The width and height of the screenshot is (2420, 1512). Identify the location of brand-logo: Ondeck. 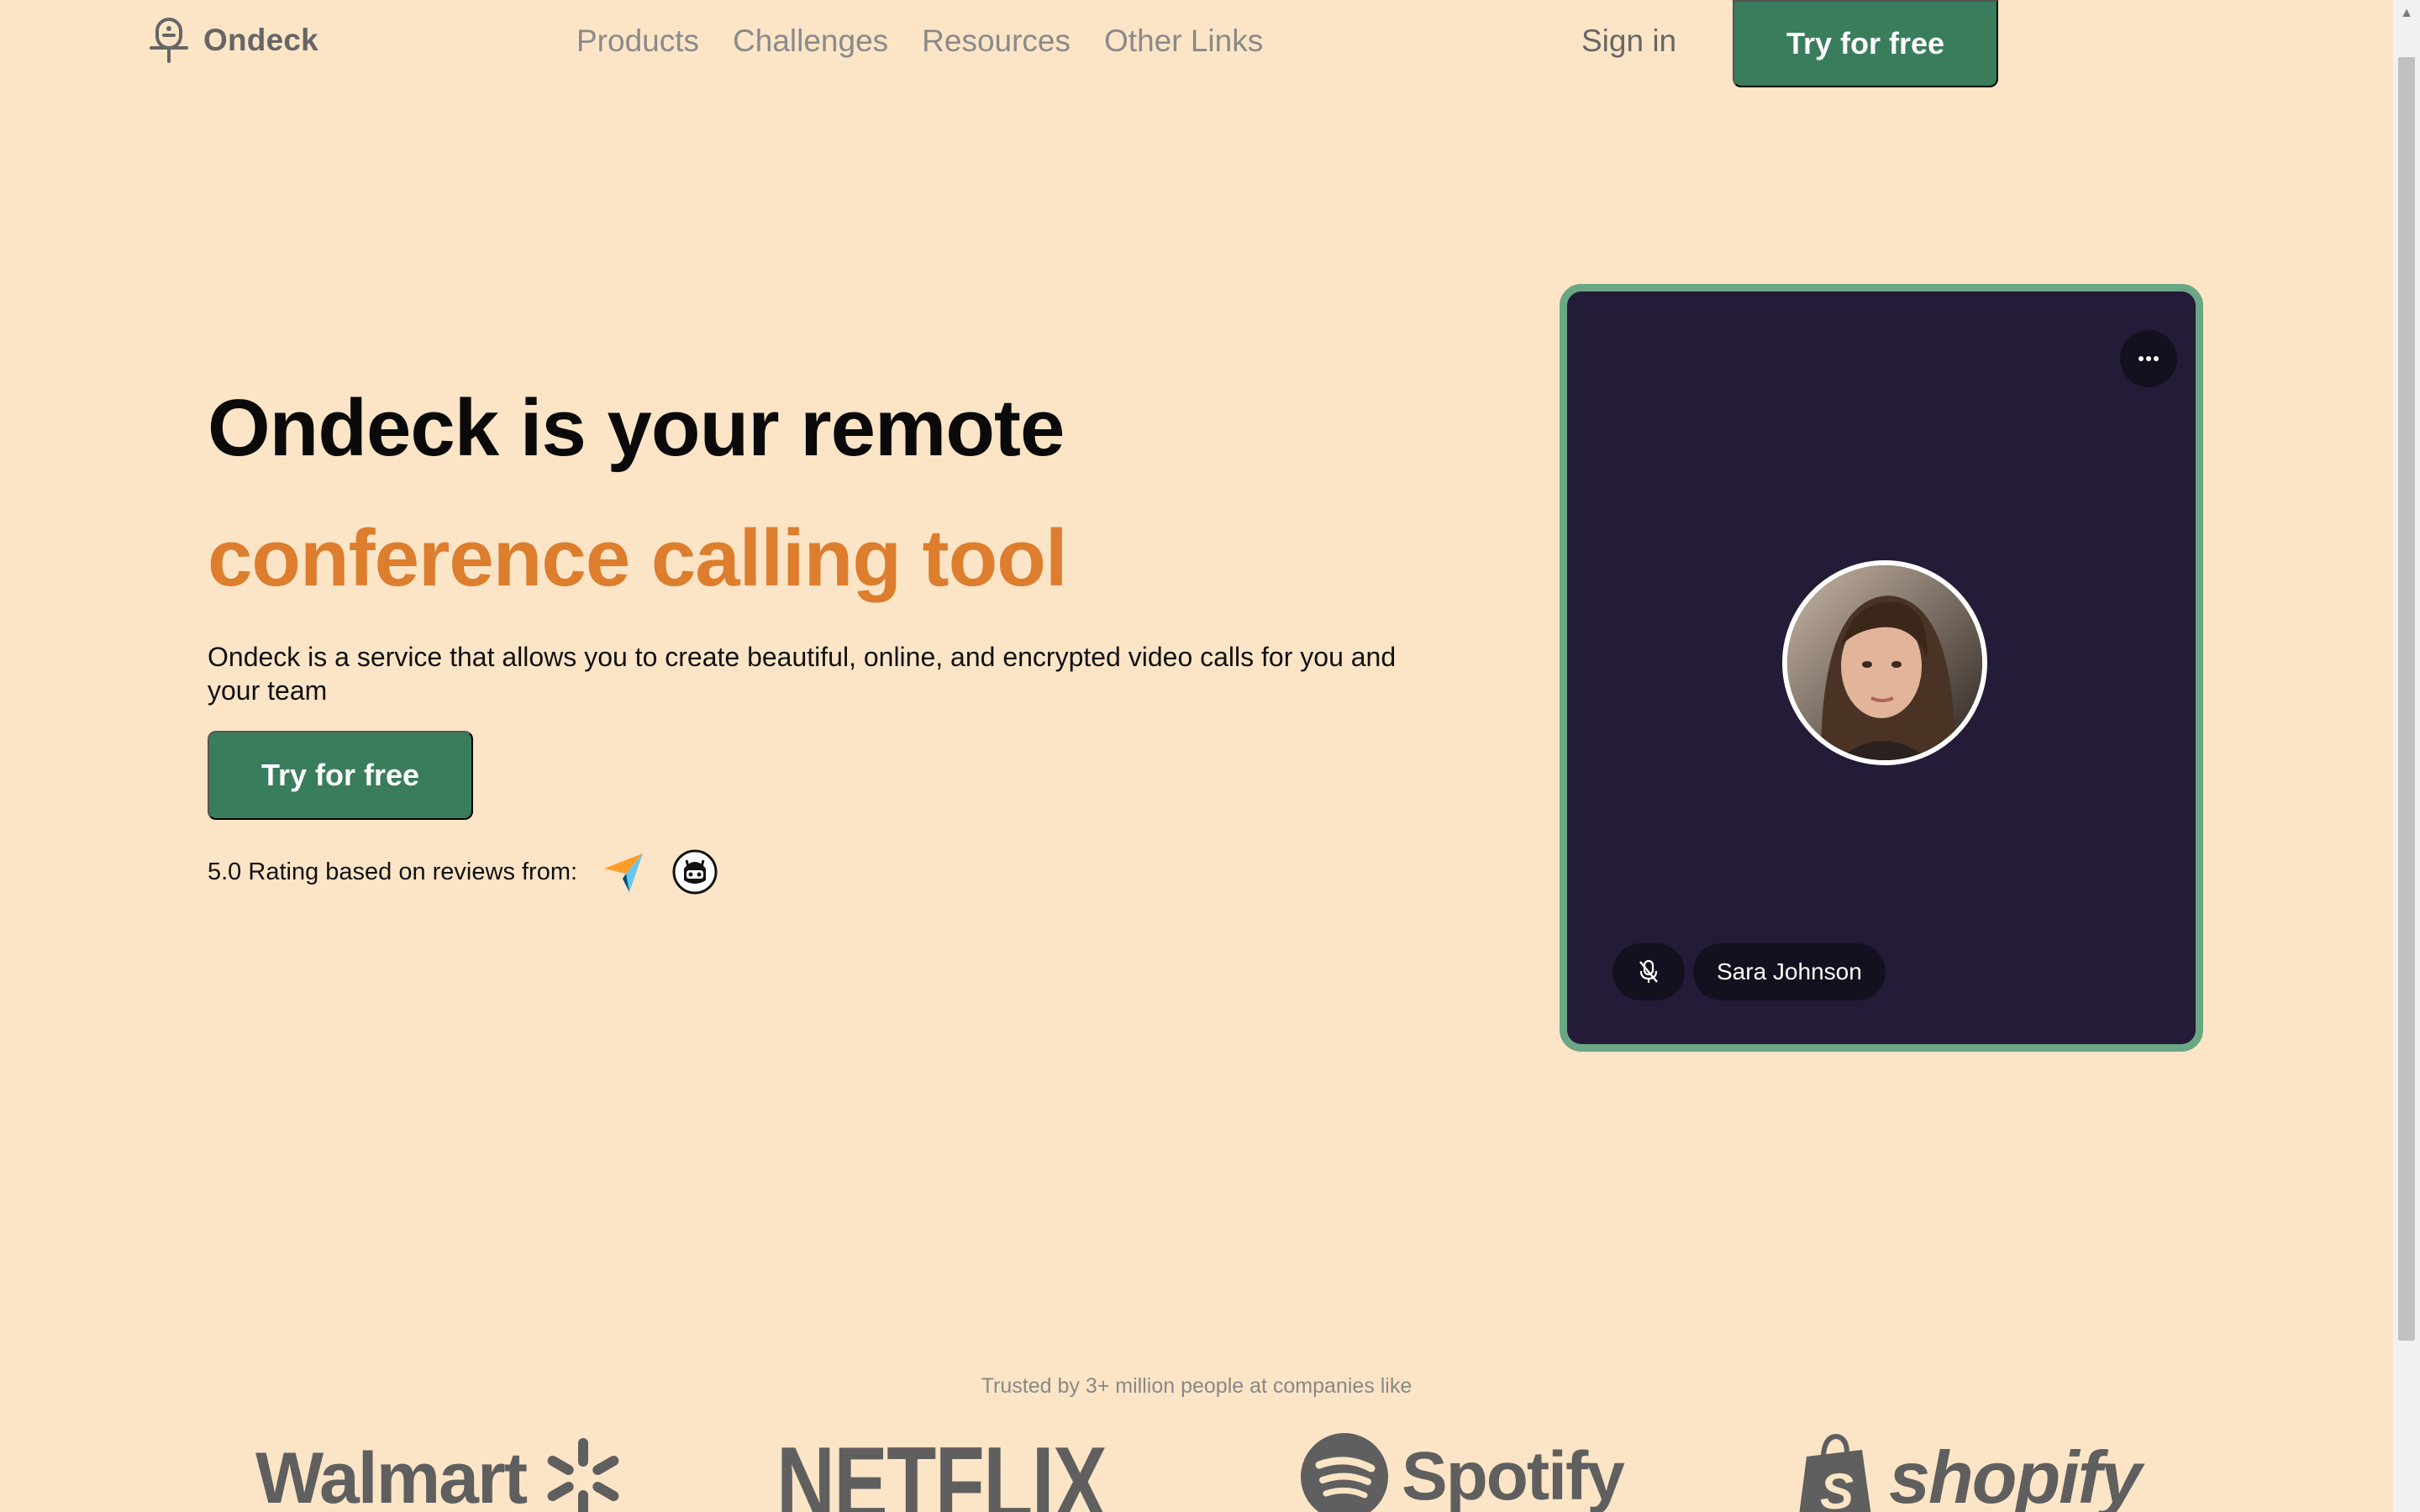
(234, 40).